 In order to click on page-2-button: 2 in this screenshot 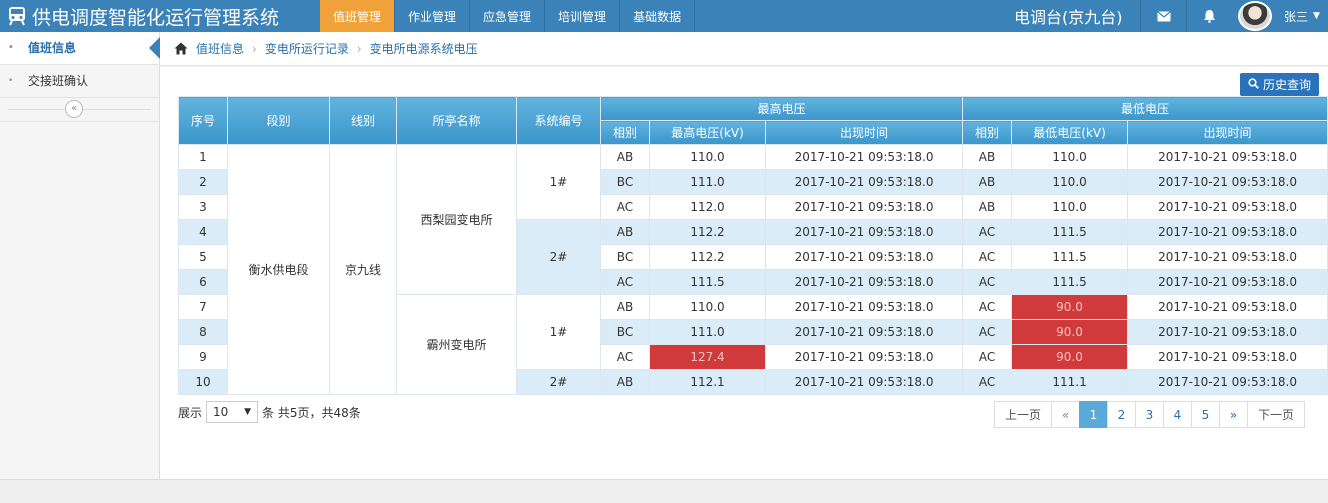, I will do `click(1121, 414)`.